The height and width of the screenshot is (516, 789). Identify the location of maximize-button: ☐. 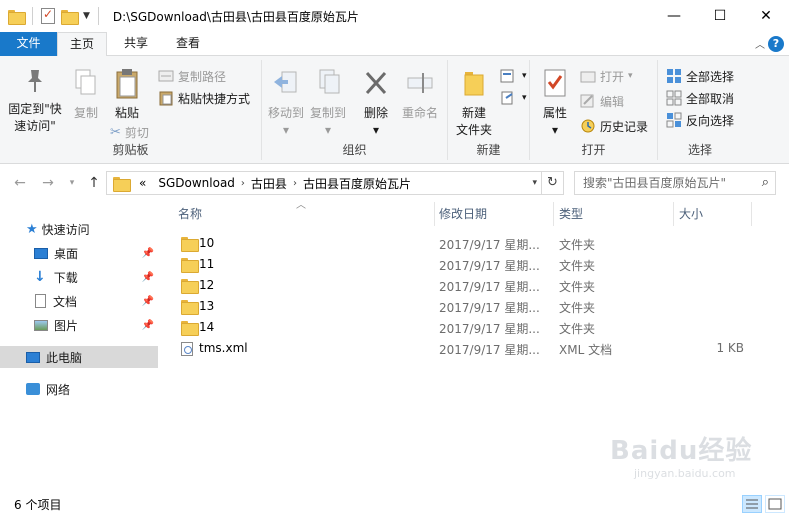
(720, 16).